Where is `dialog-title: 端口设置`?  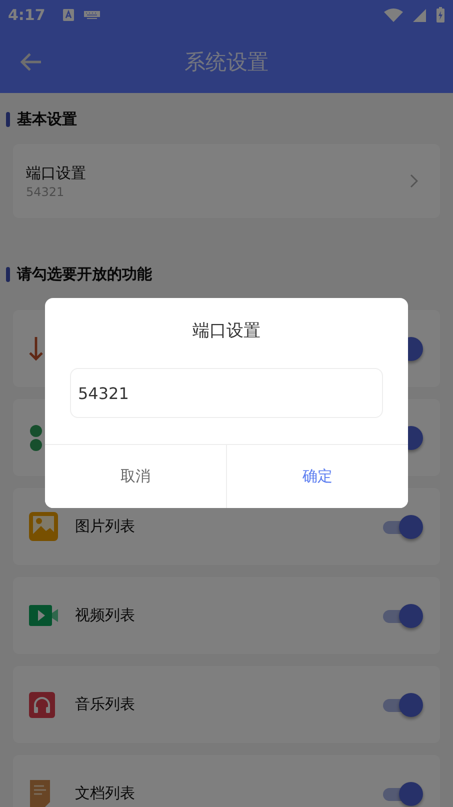
dialog-title: 端口设置 is located at coordinates (226, 331).